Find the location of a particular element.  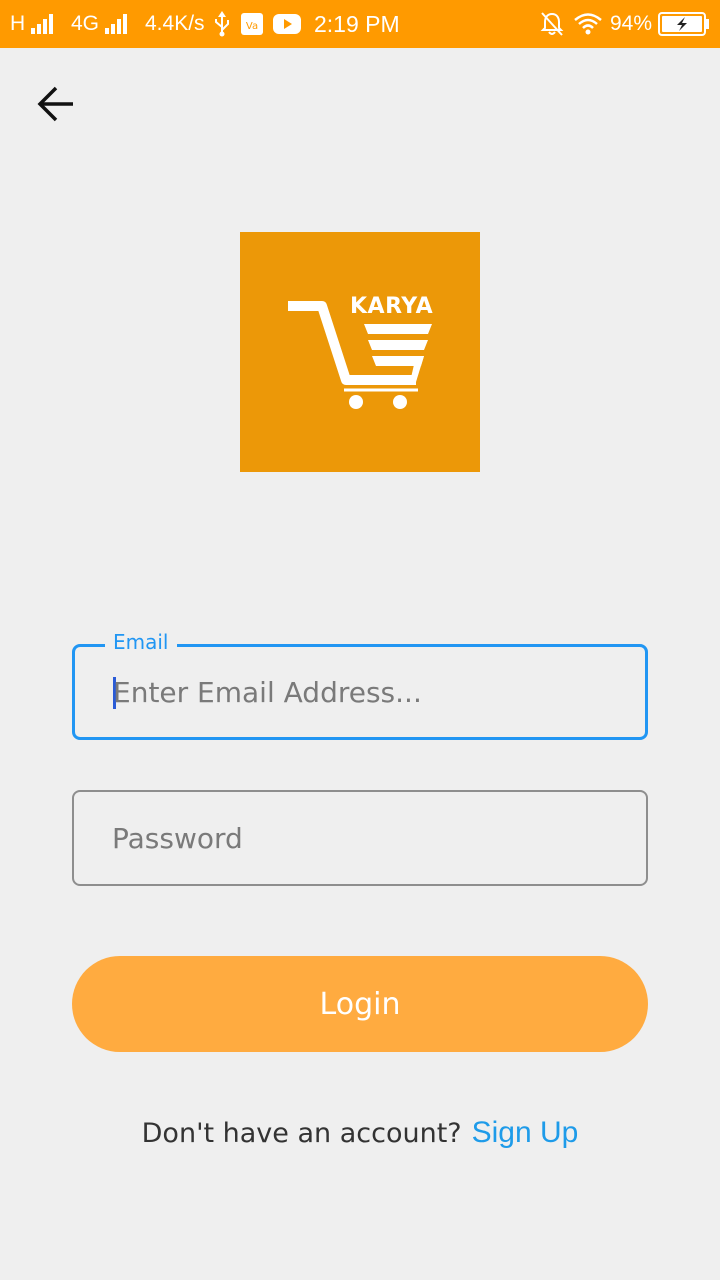

battery-level: 94% is located at coordinates (631, 24).